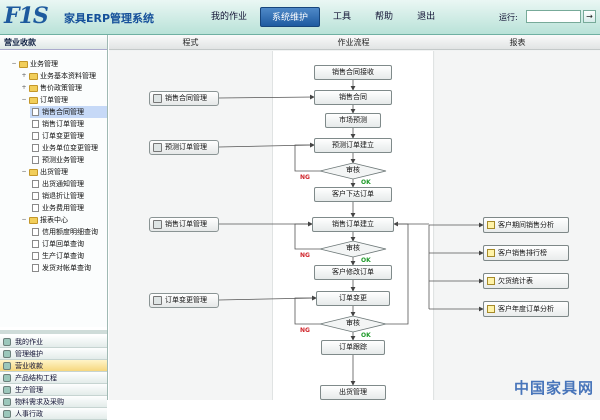 The width and height of the screenshot is (600, 420). What do you see at coordinates (229, 17) in the screenshot?
I see `nav-my-work: 我的作业` at bounding box center [229, 17].